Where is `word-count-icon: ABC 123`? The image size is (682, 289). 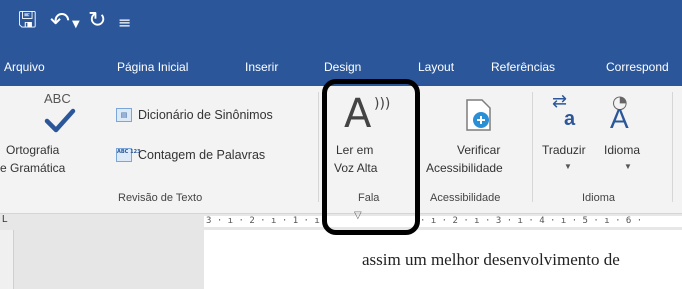
word-count-icon: ABC 123 is located at coordinates (128, 155).